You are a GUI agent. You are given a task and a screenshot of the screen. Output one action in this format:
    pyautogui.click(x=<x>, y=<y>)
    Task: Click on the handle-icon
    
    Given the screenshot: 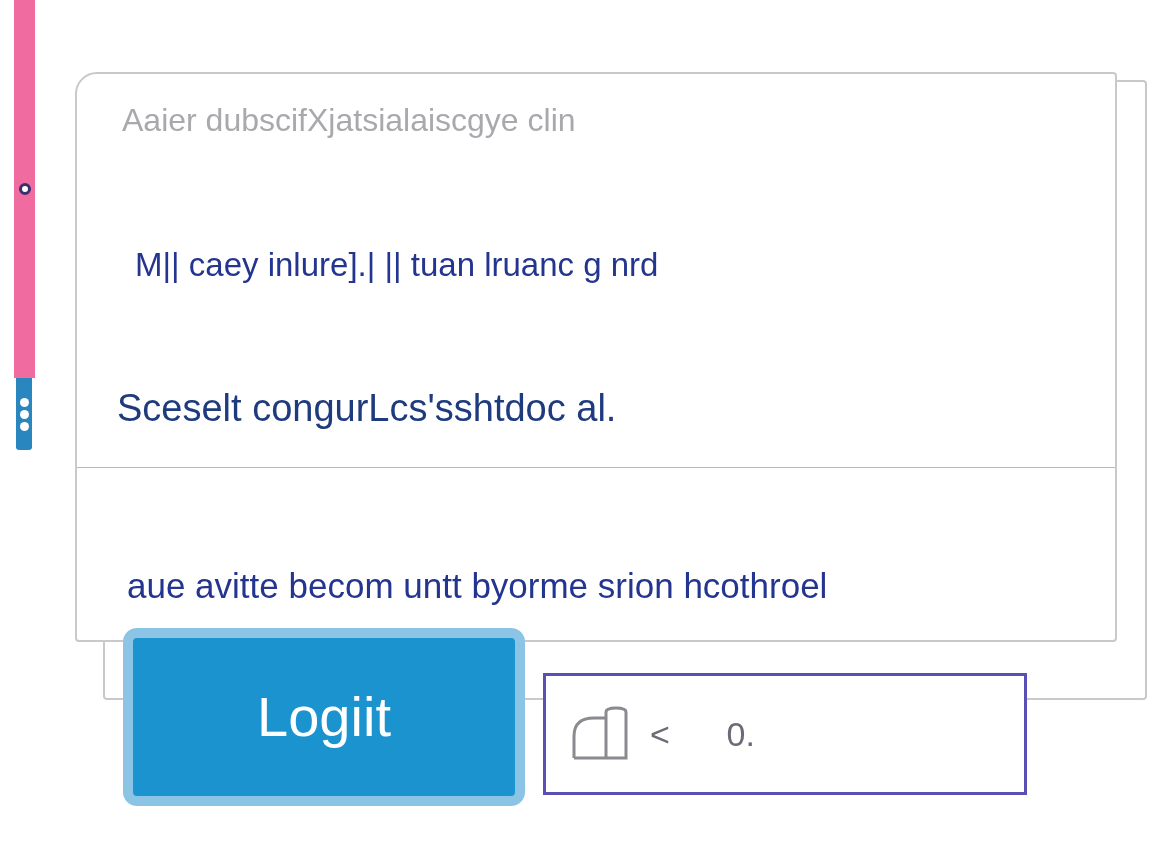 What is the action you would take?
    pyautogui.click(x=24, y=189)
    